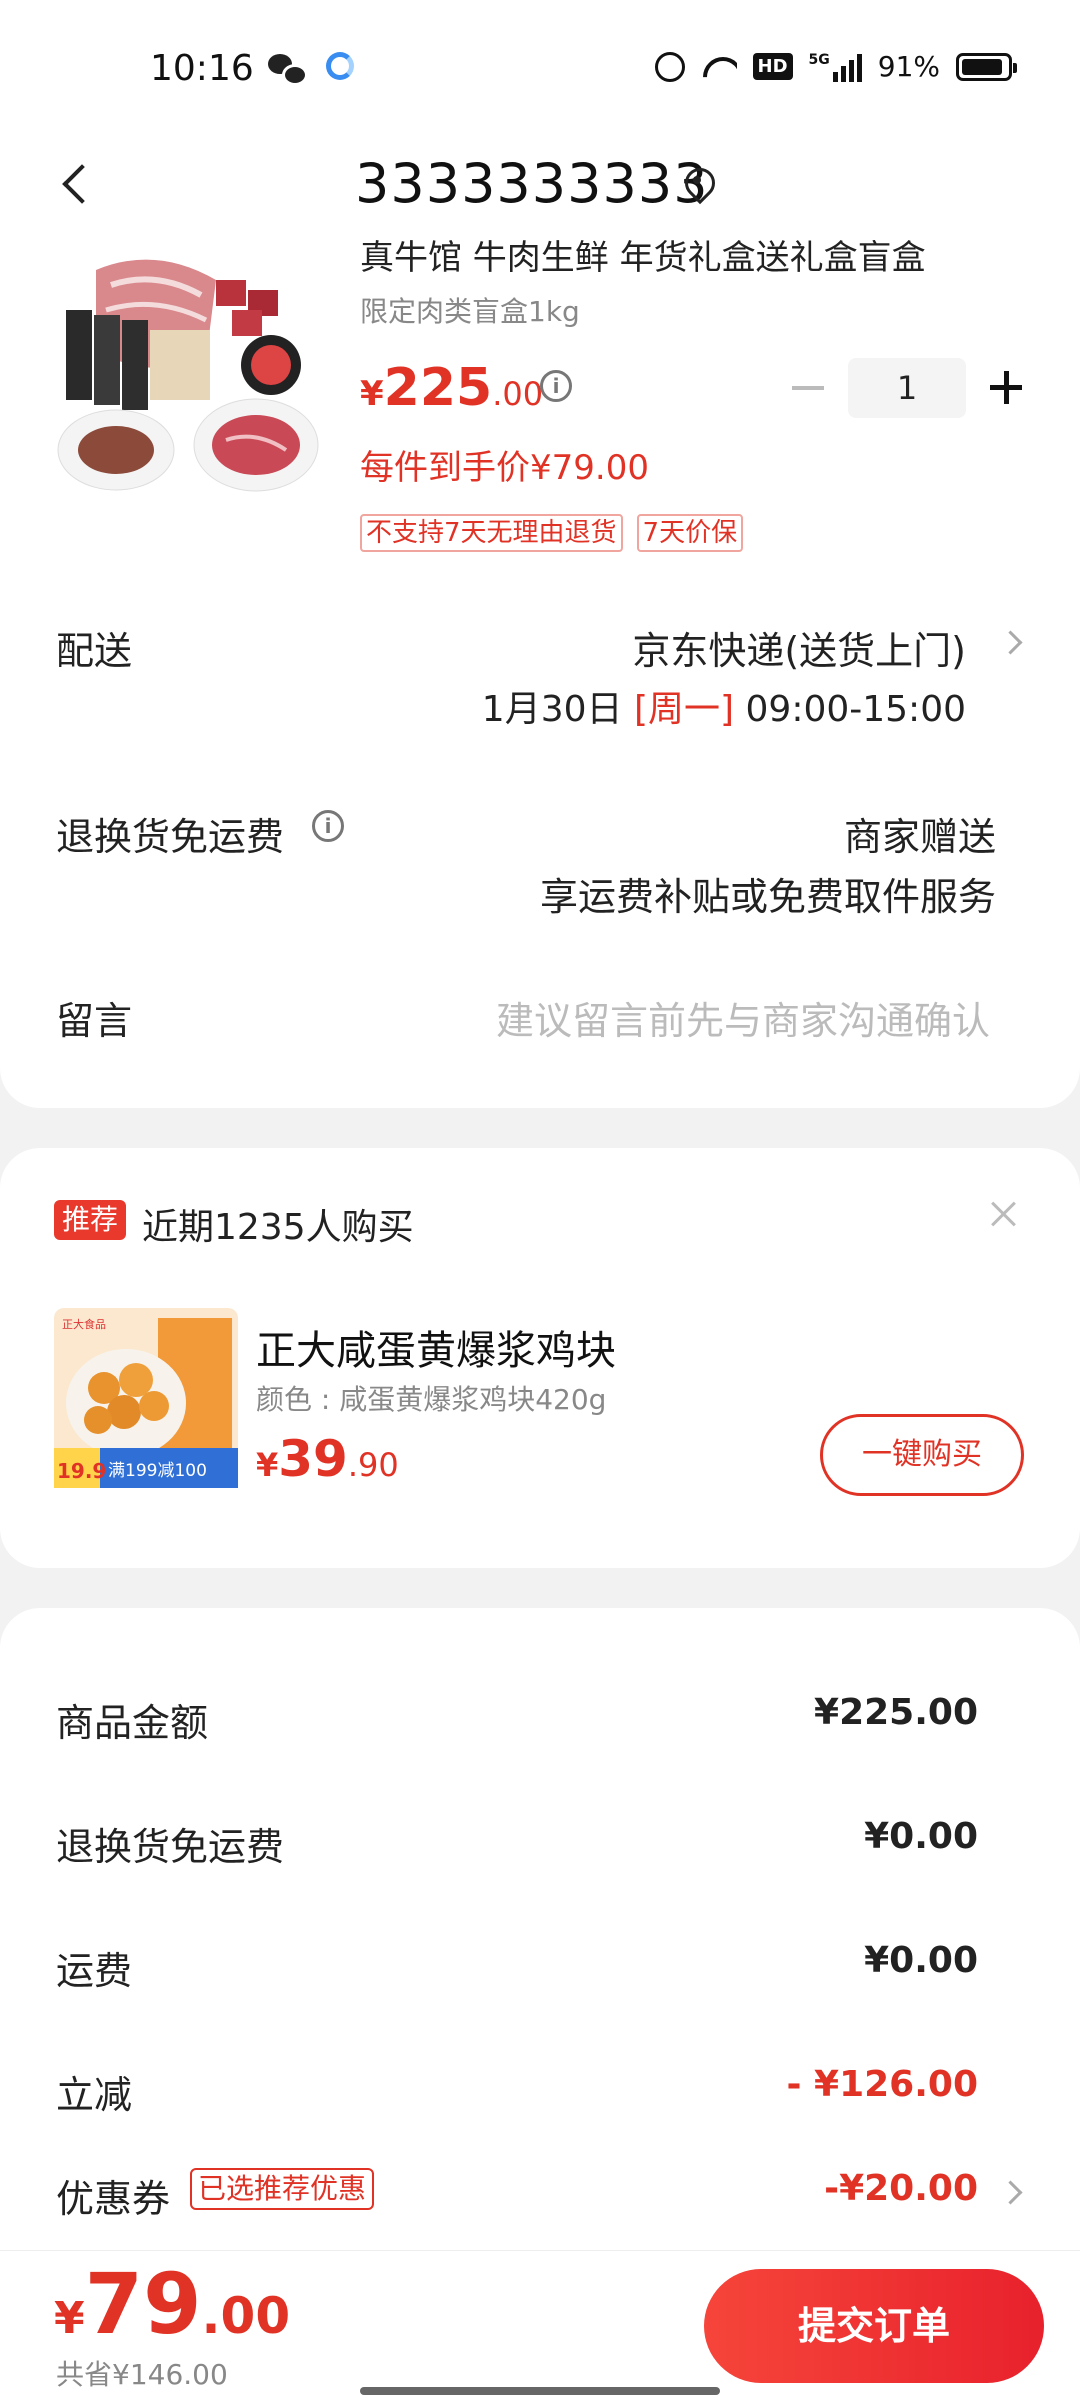 This screenshot has height=2400, width=1080. What do you see at coordinates (431, 1399) in the screenshot?
I see `recommend-spec: 颜色 : 咸蛋黄爆浆鸡块420g` at bounding box center [431, 1399].